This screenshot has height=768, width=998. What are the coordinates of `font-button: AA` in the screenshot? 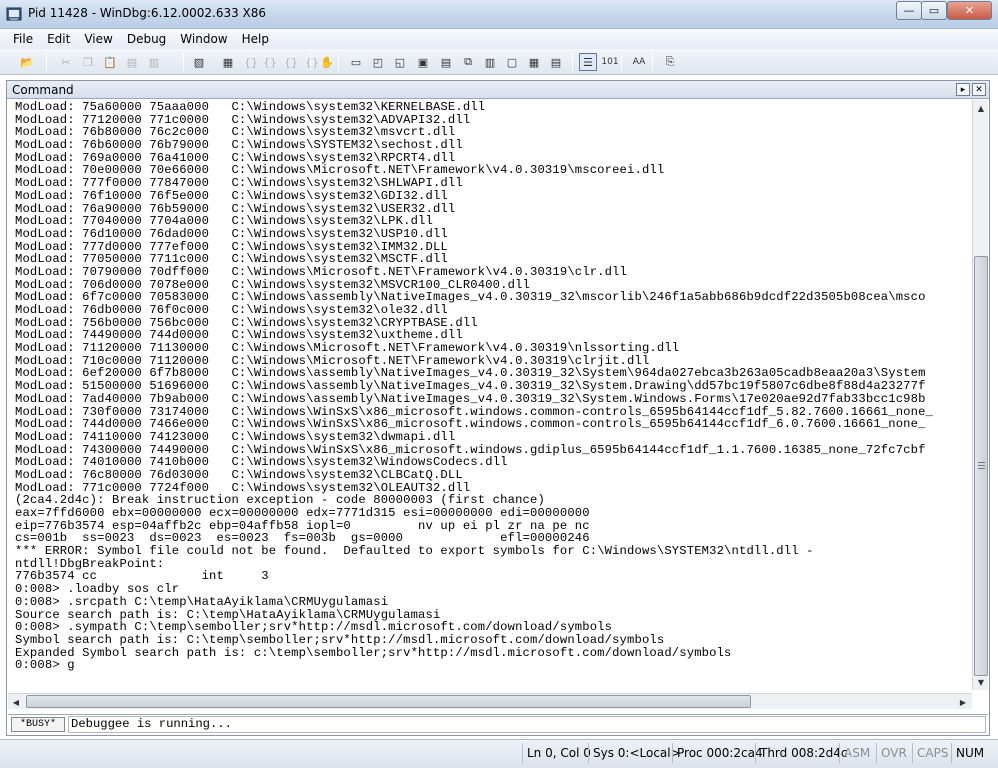 It's located at (639, 62).